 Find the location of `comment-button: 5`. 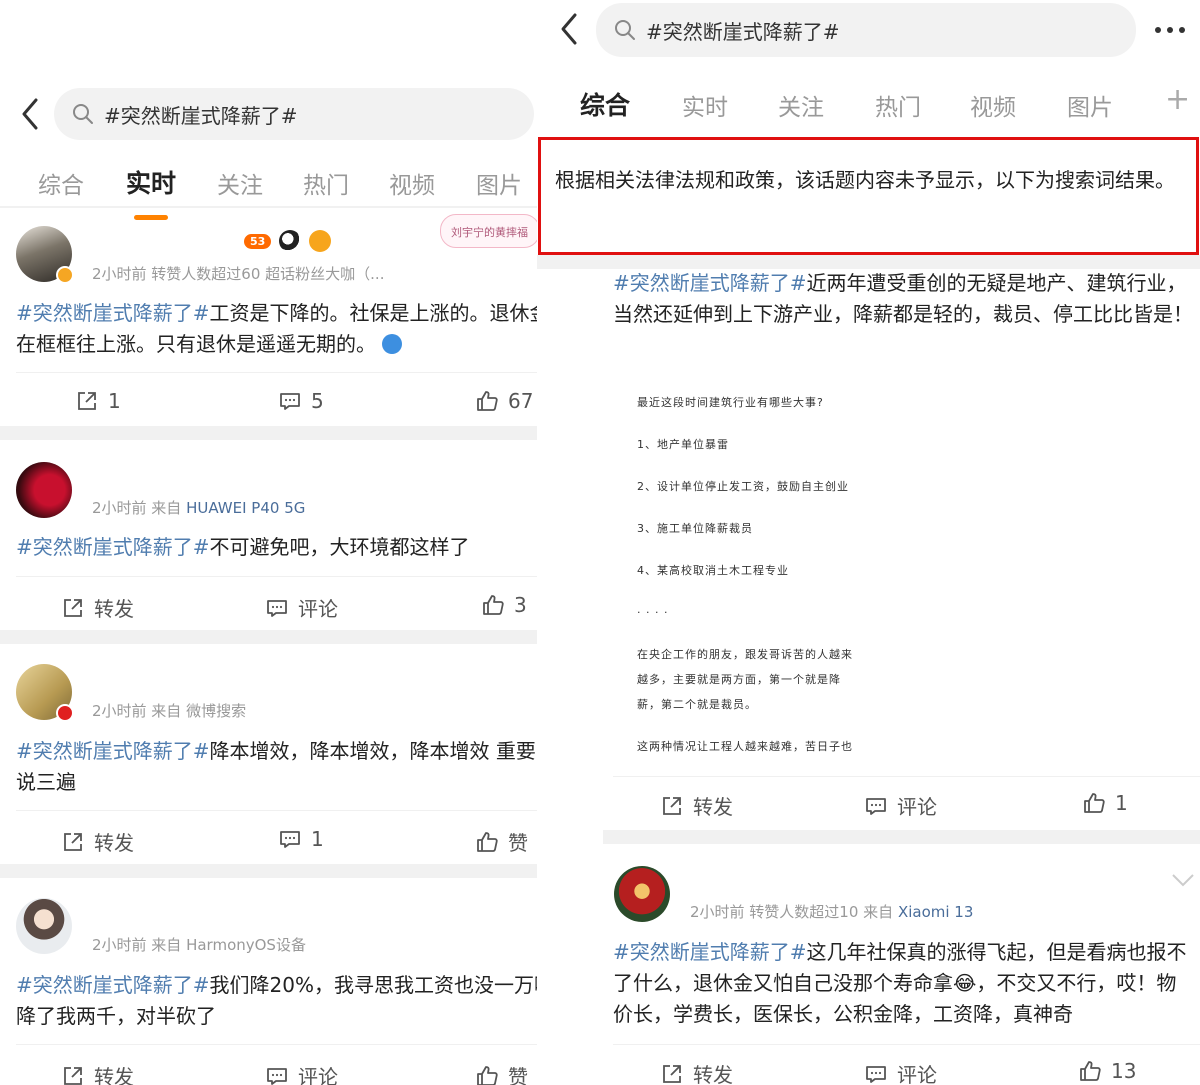

comment-button: 5 is located at coordinates (301, 401).